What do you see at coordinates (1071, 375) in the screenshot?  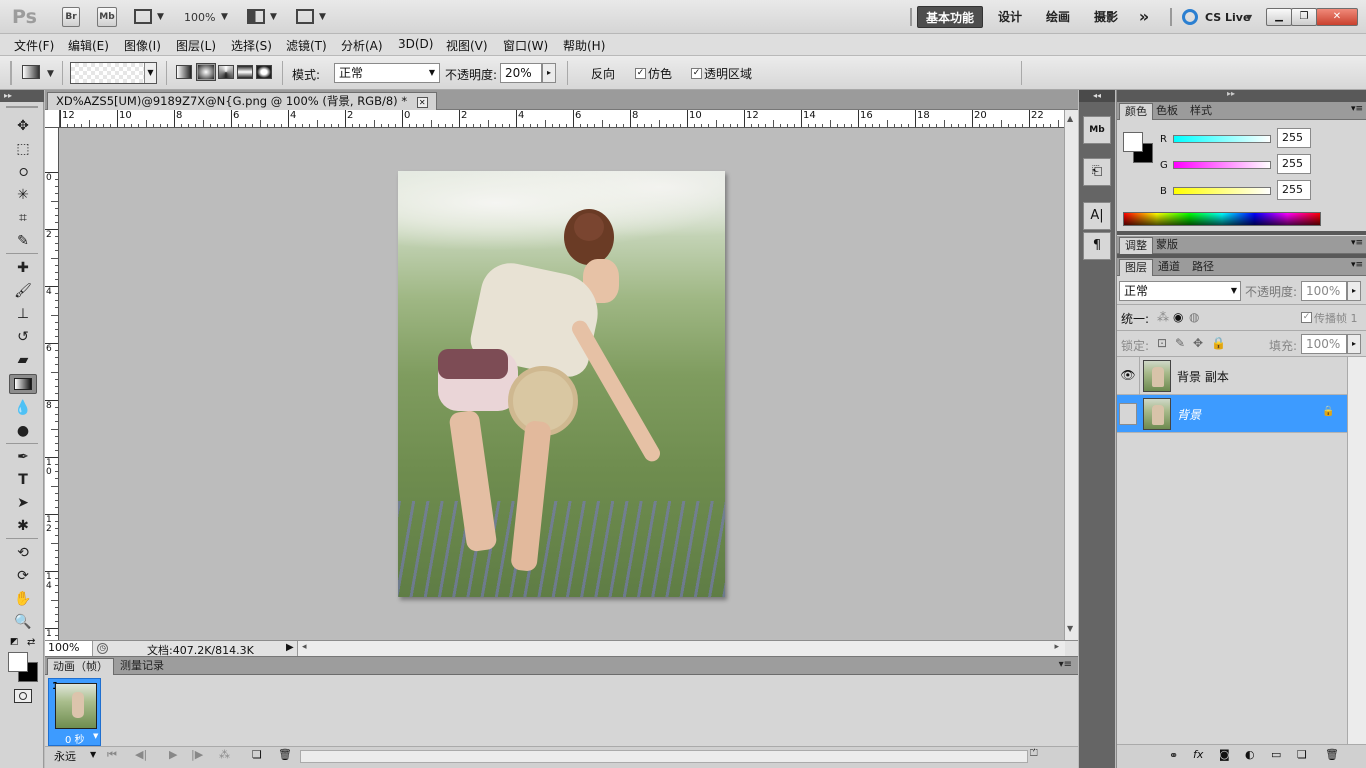 I see `vertical-scrollbar: ▲ ▼` at bounding box center [1071, 375].